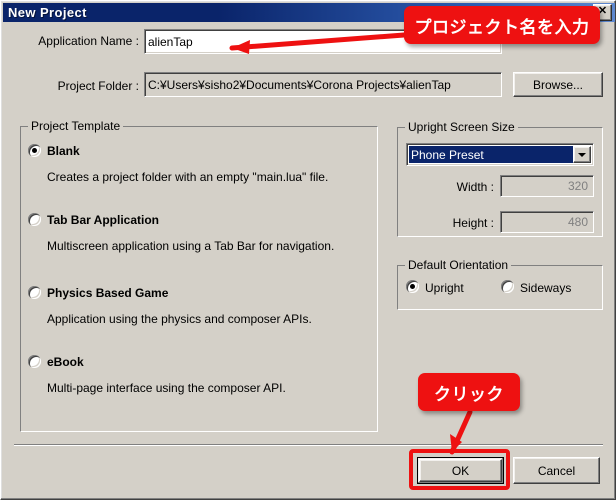 The image size is (616, 500). Describe the element at coordinates (34, 219) in the screenshot. I see `radio-tab-bar-application` at that location.